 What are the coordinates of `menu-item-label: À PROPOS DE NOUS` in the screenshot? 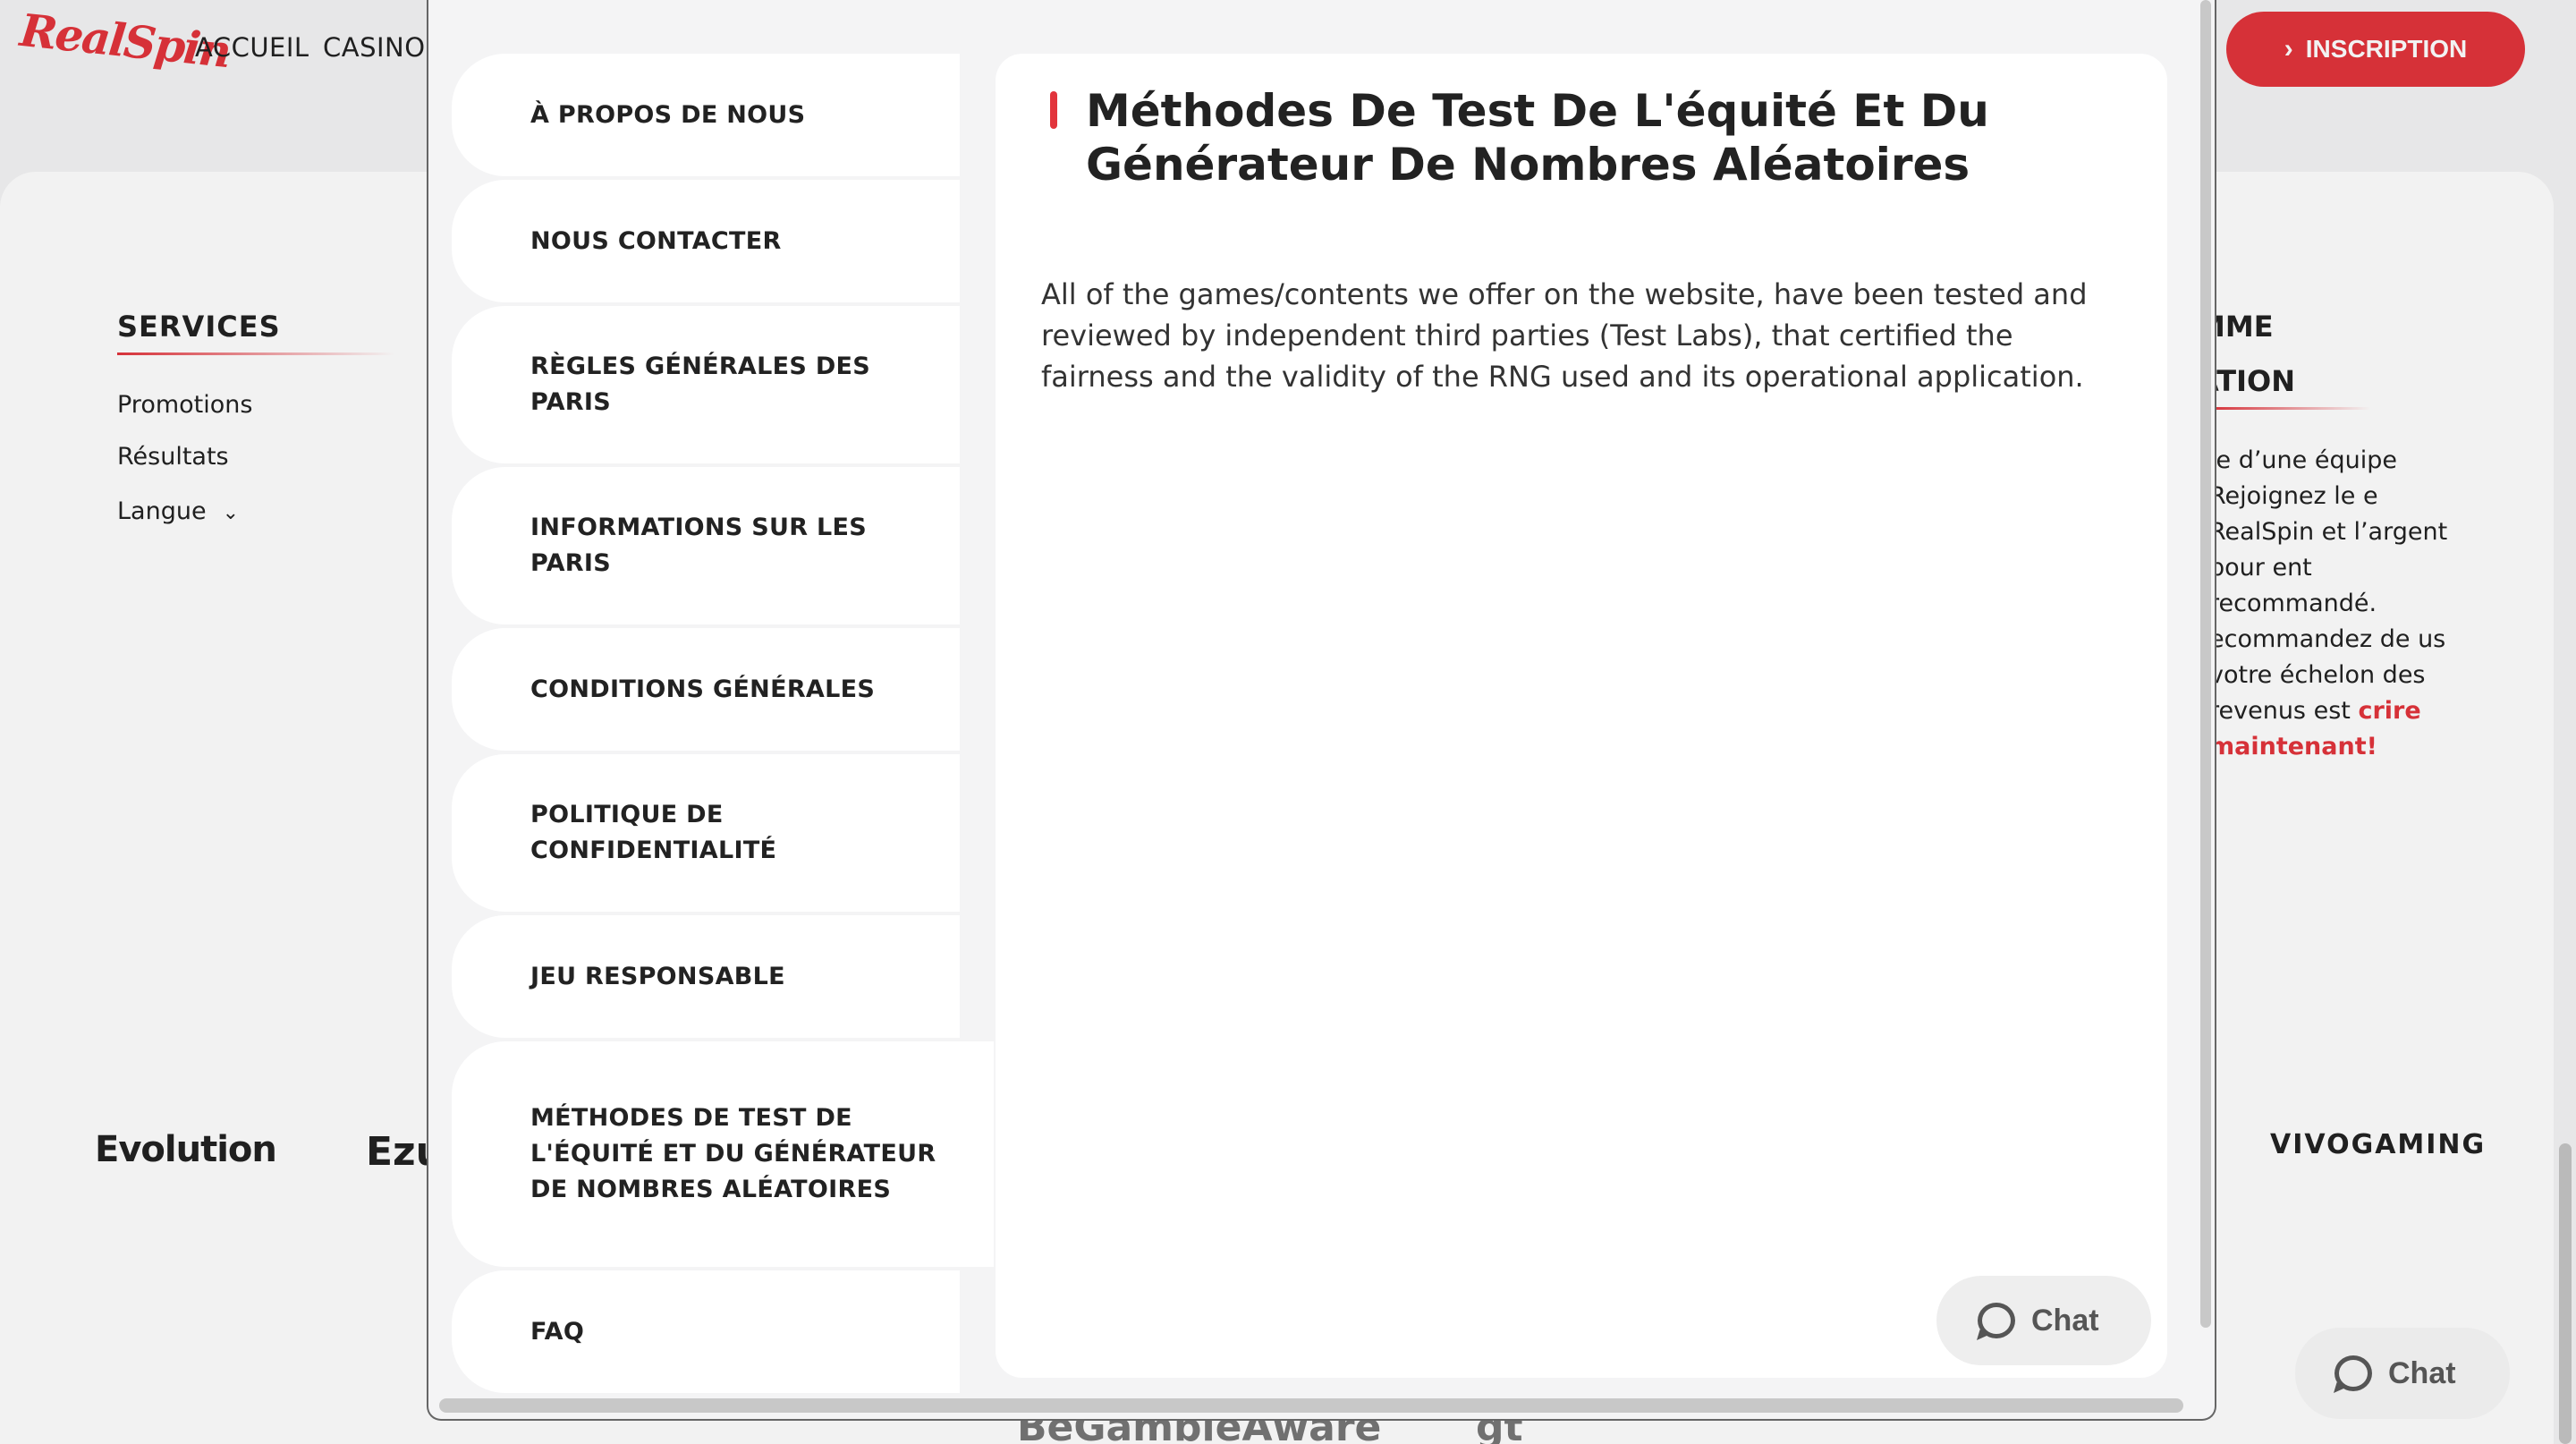 It's located at (668, 114).